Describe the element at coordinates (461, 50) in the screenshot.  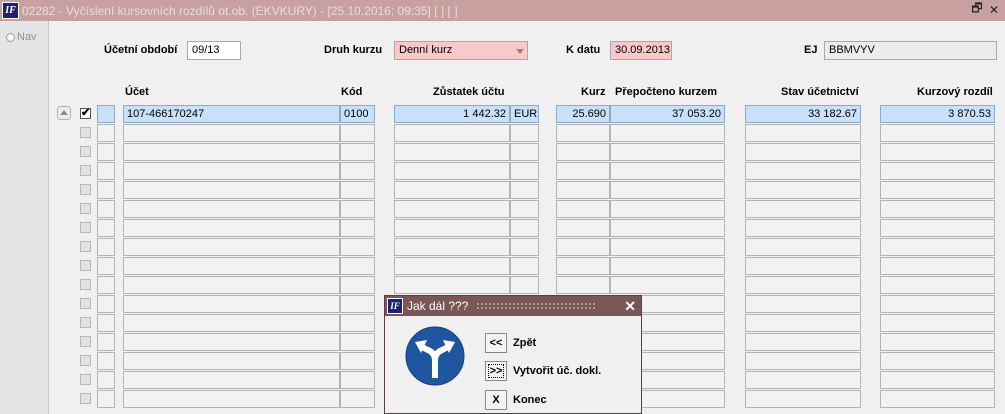
I see `rate-type-select: Denní kurz` at that location.